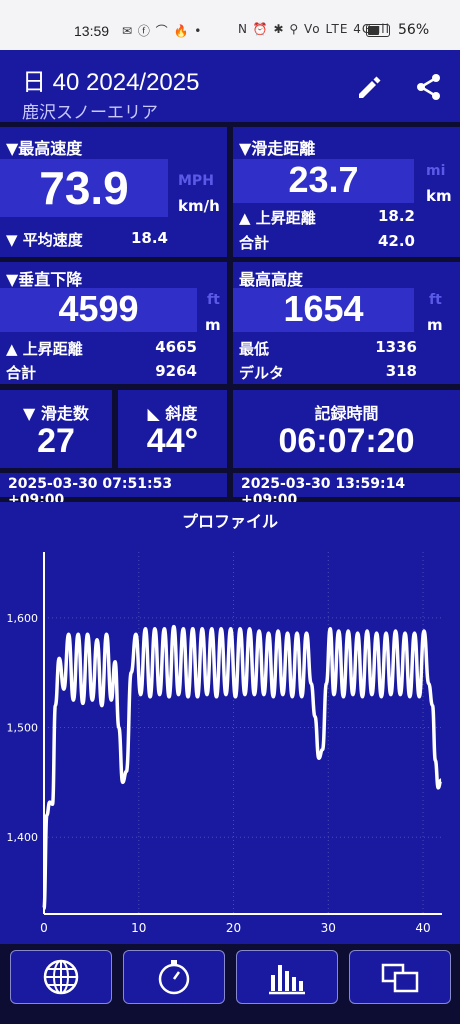 The height and width of the screenshot is (1024, 460). Describe the element at coordinates (172, 441) in the screenshot. I see `slope-value: 44°` at that location.